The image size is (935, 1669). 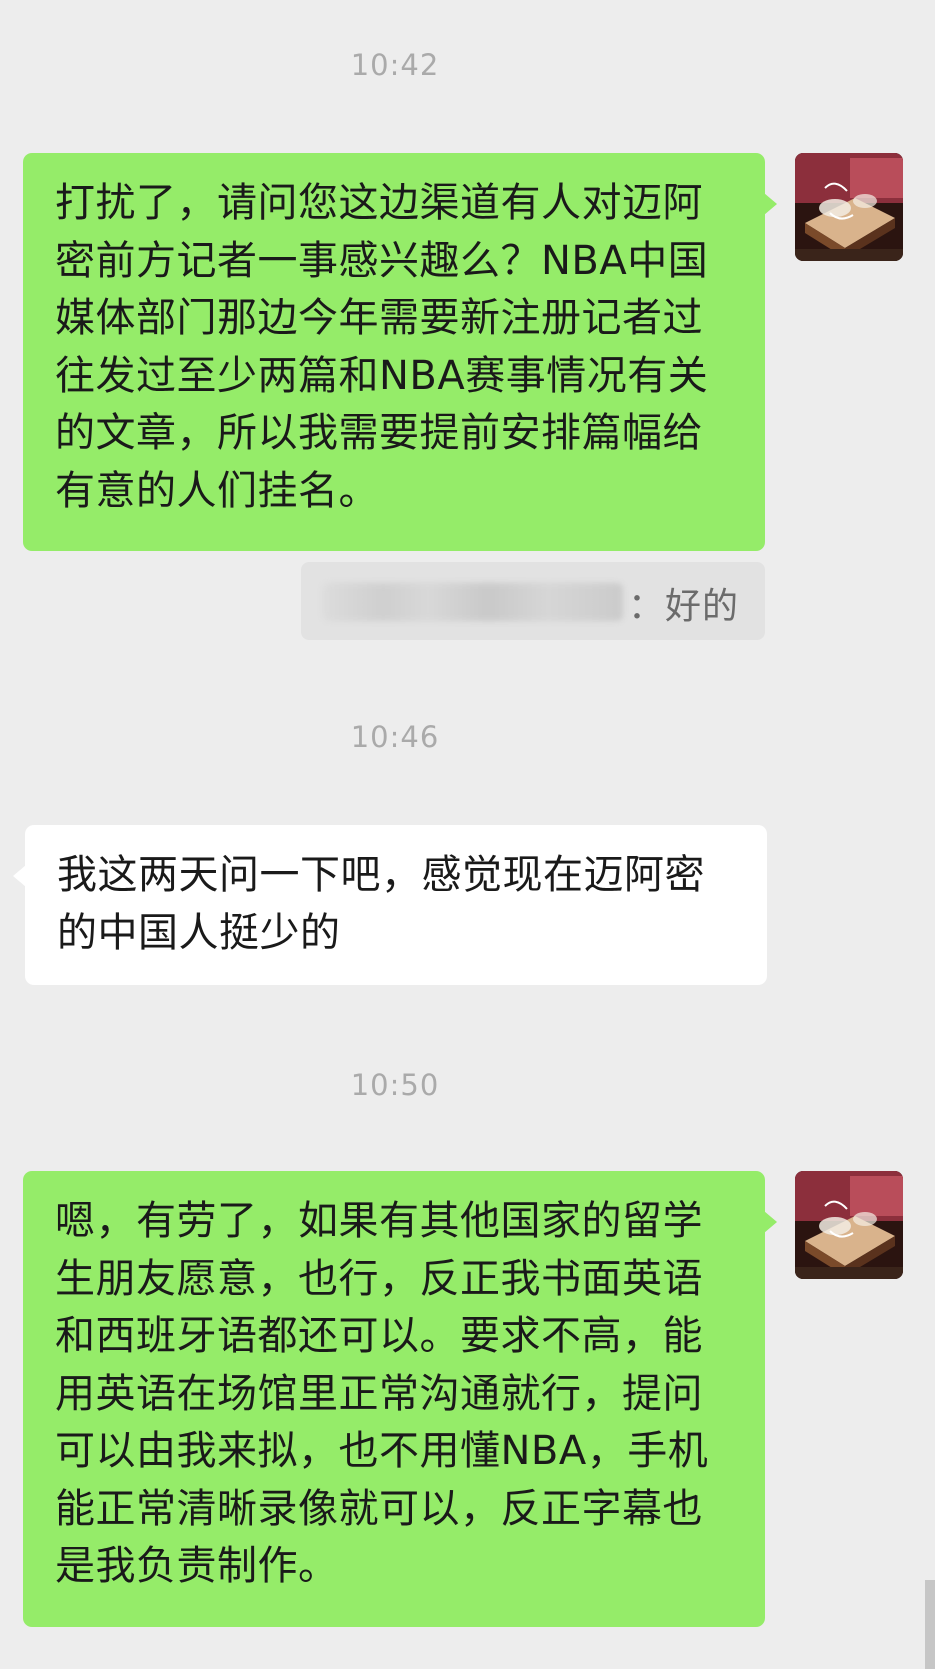 What do you see at coordinates (390, 905) in the screenshot?
I see `incoming-message-bubble: 我这两天问一下吧，感觉现在迈阿密的中国人挺少的` at bounding box center [390, 905].